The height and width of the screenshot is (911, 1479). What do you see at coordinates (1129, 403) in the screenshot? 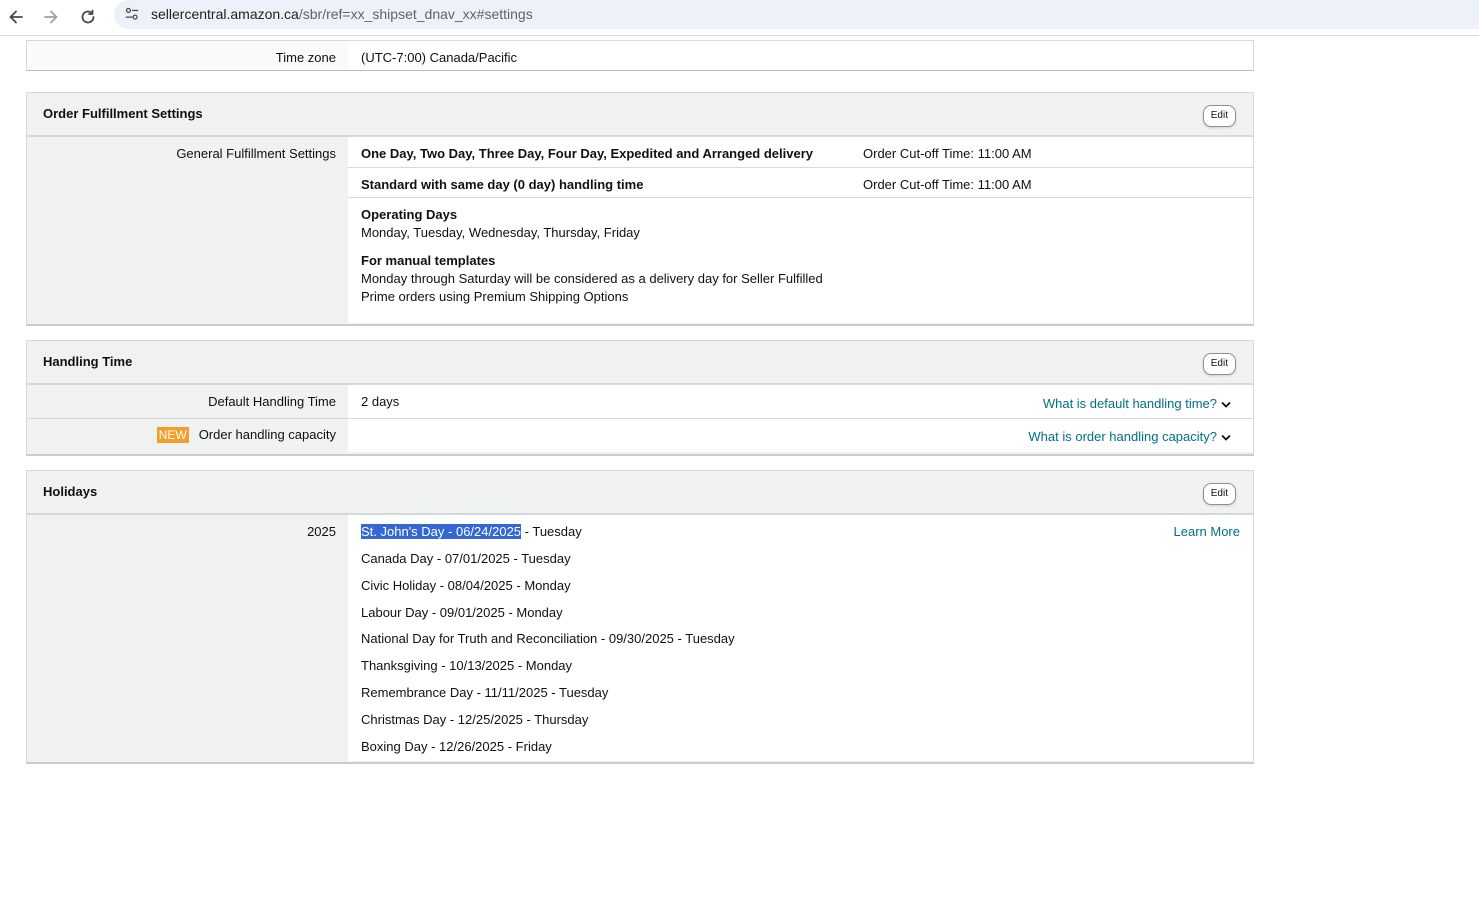
I see `default-handling-help-text: What is default handling time?` at bounding box center [1129, 403].